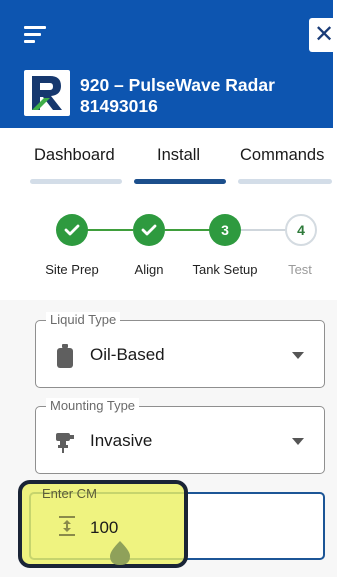 Image resolution: width=337 pixels, height=577 pixels. Describe the element at coordinates (225, 269) in the screenshot. I see `step-label: Tank Setup` at that location.